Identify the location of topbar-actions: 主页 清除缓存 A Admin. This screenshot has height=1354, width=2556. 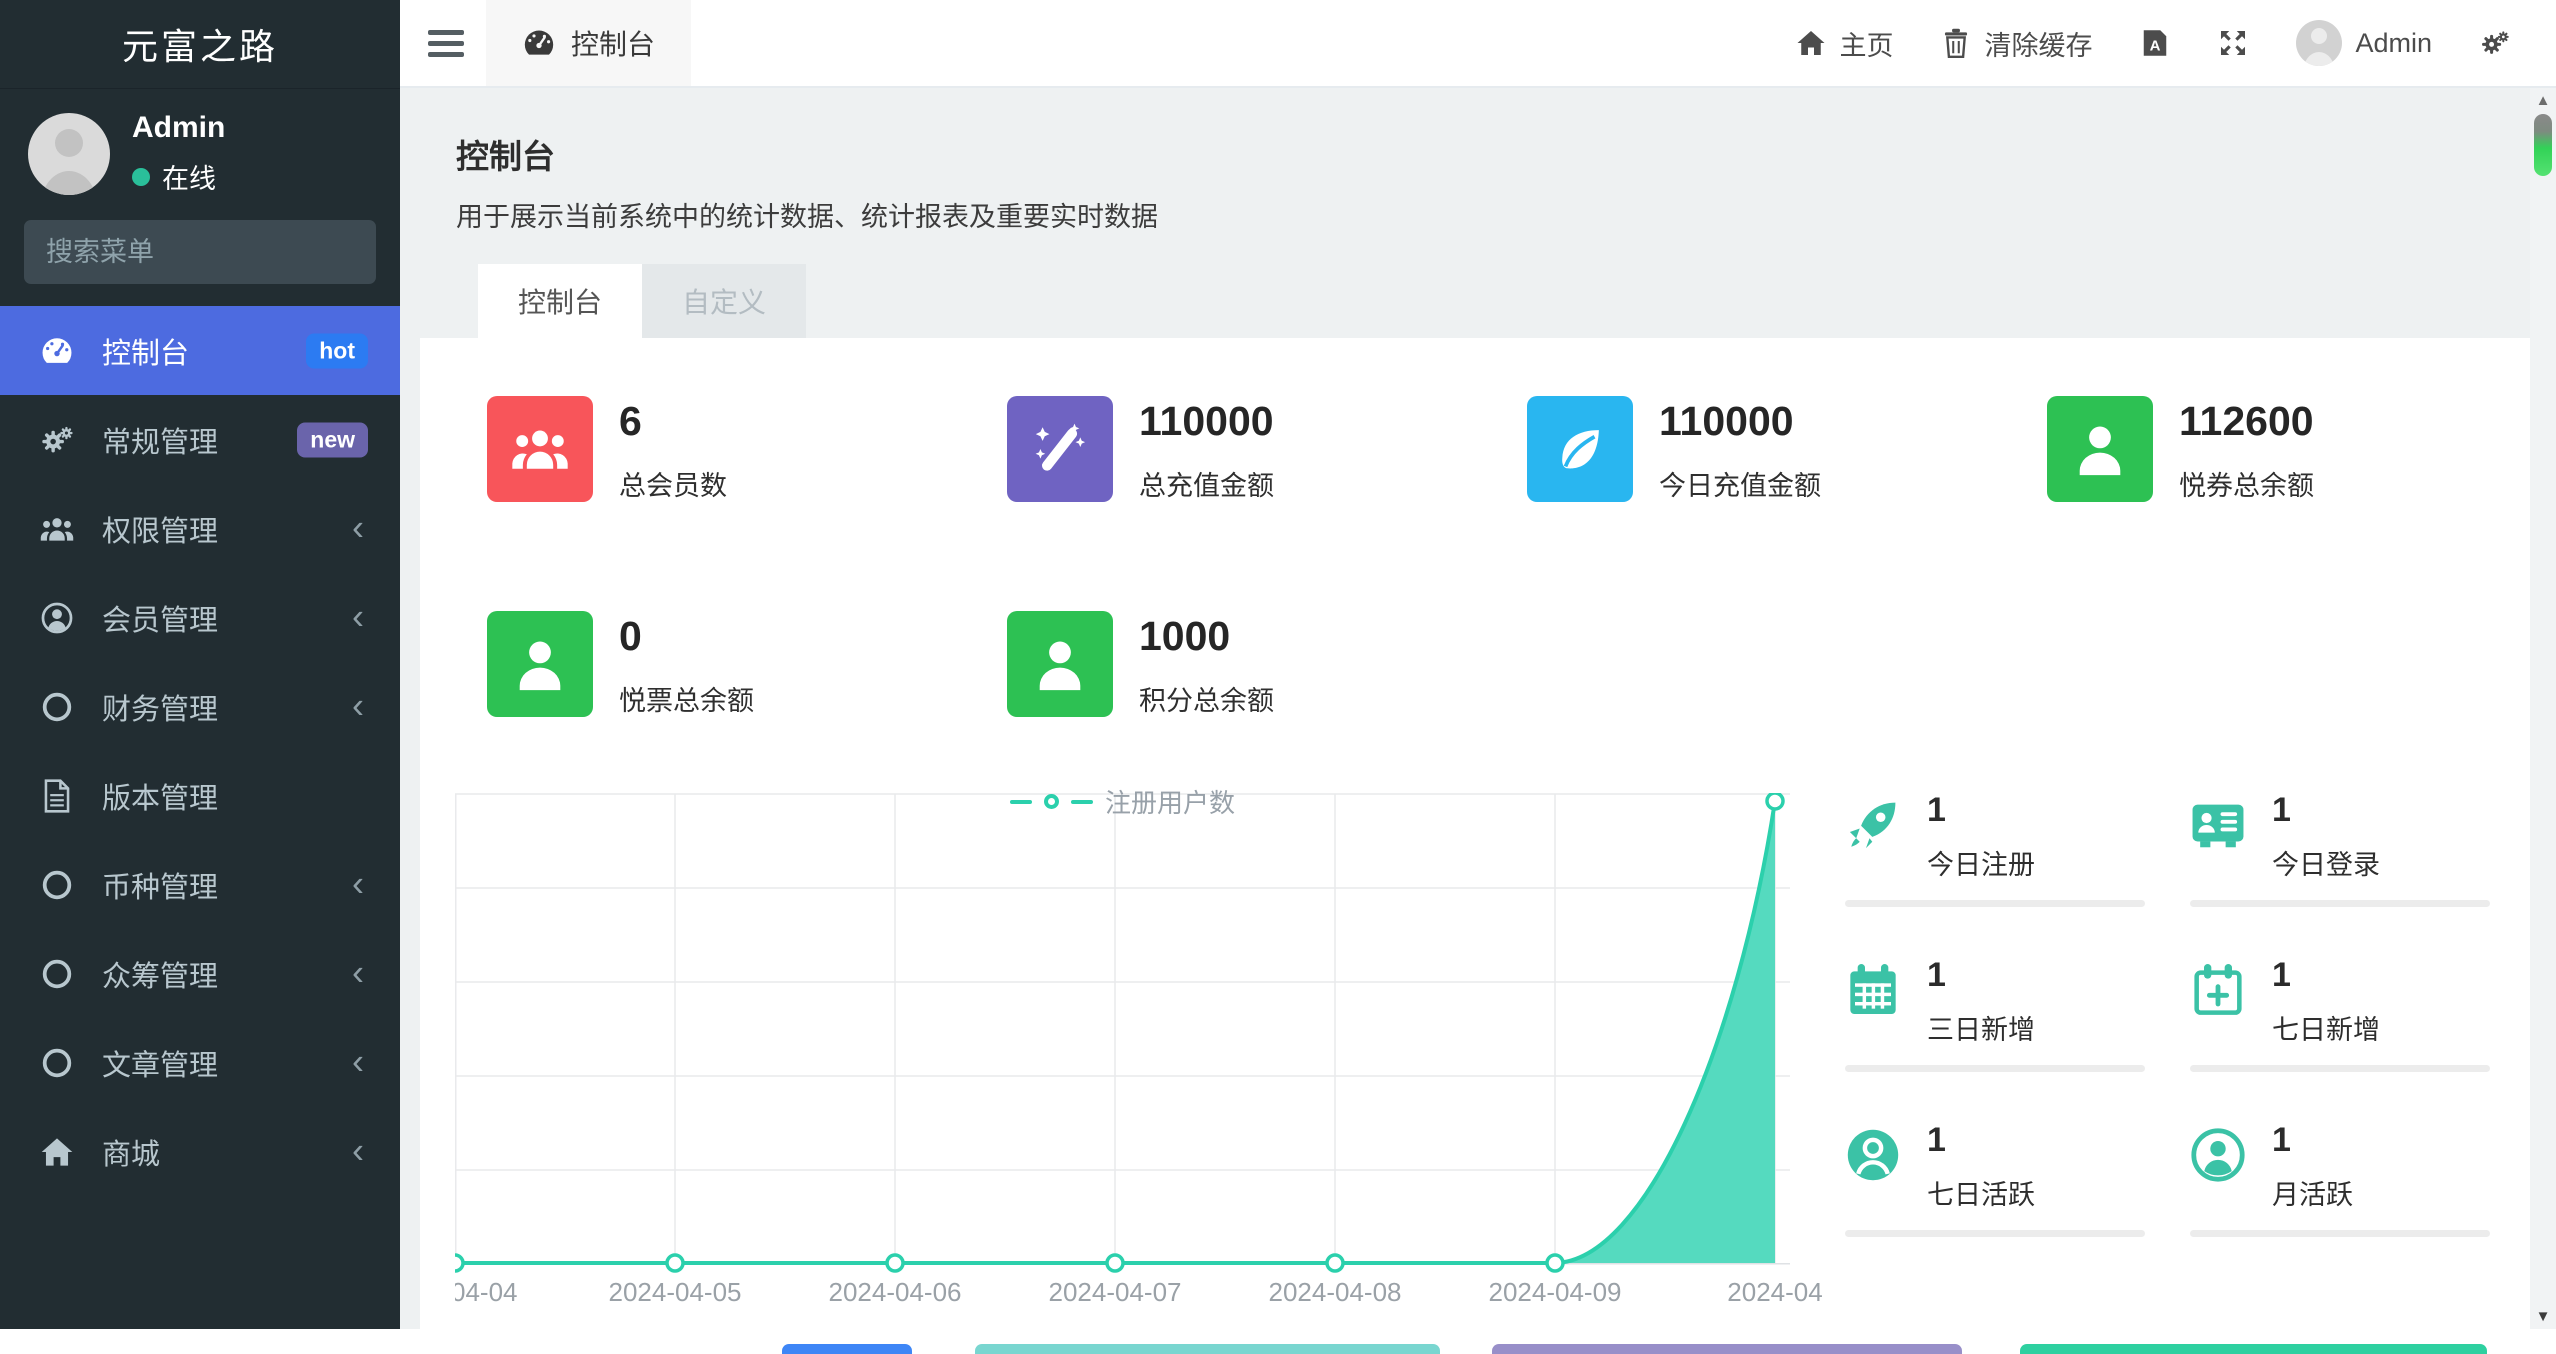
(2153, 43).